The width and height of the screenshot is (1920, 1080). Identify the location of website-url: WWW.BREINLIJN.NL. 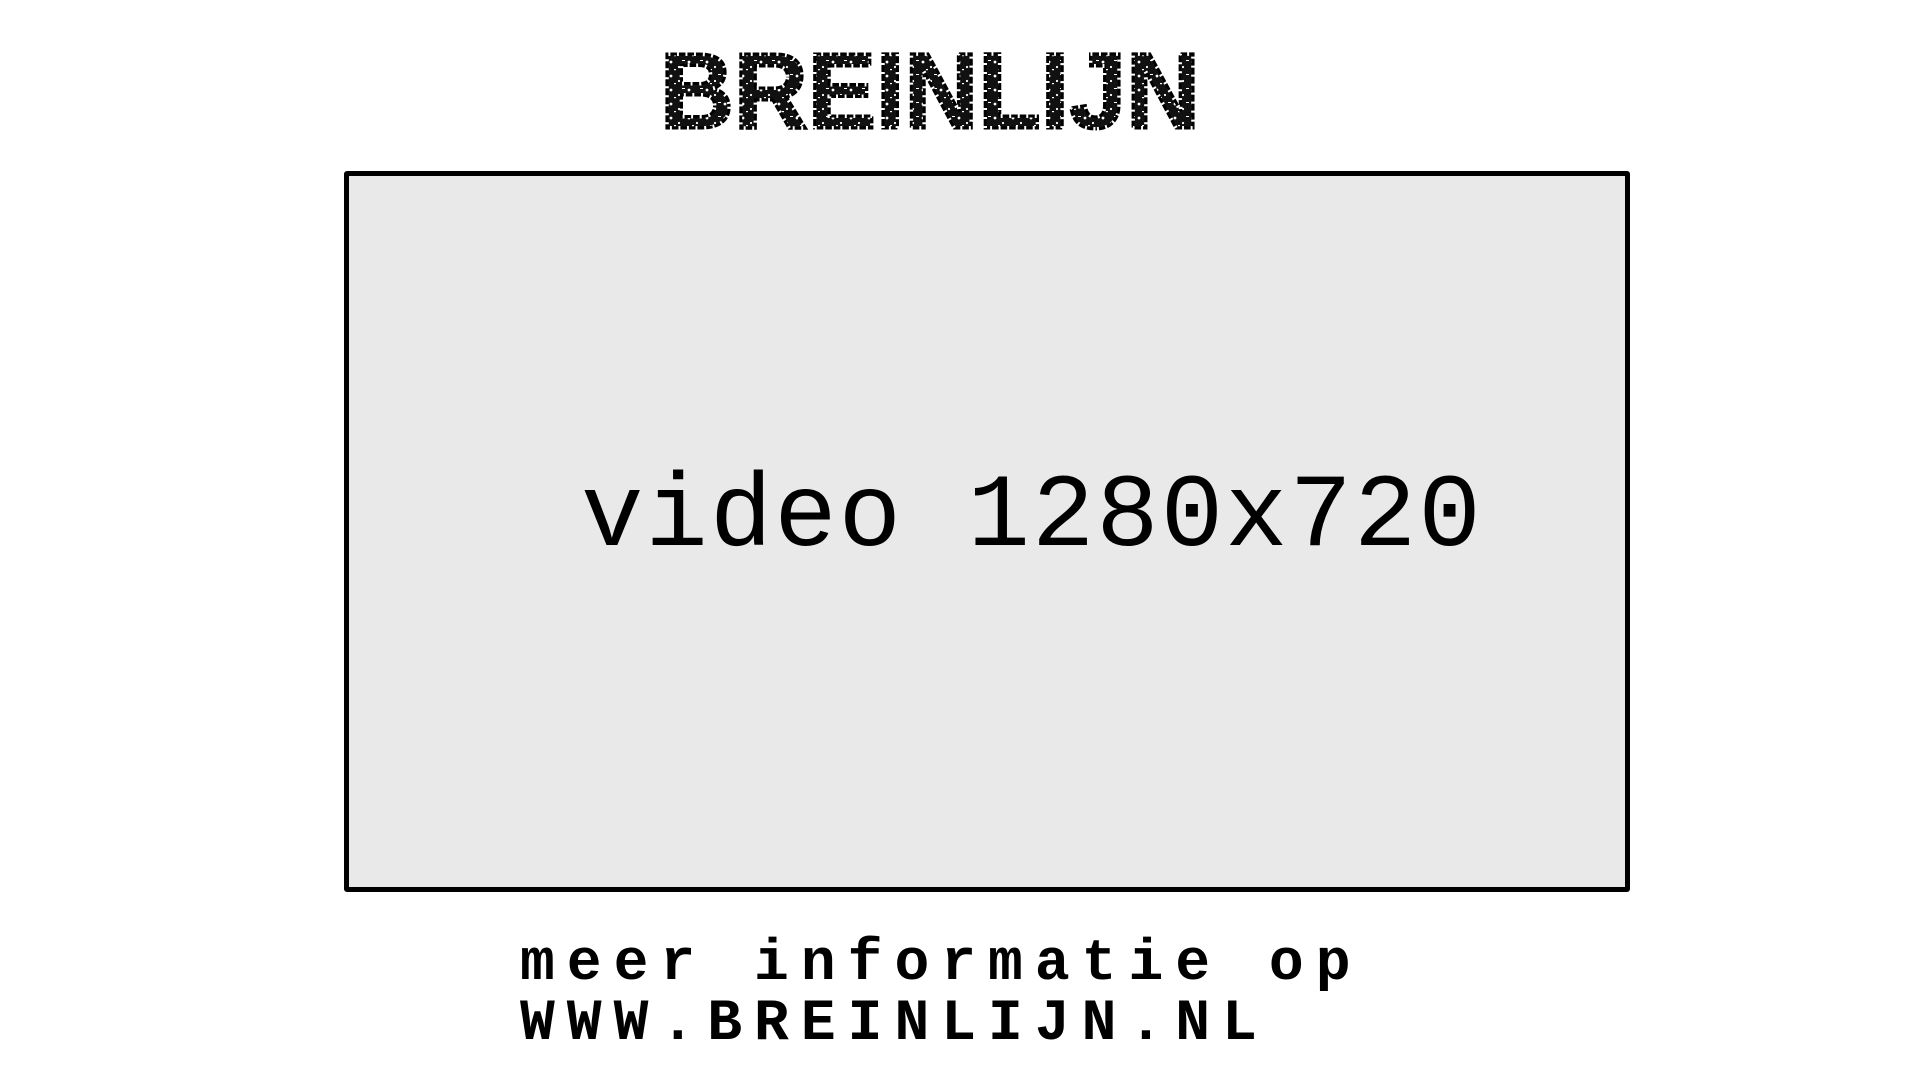
(894, 1024).